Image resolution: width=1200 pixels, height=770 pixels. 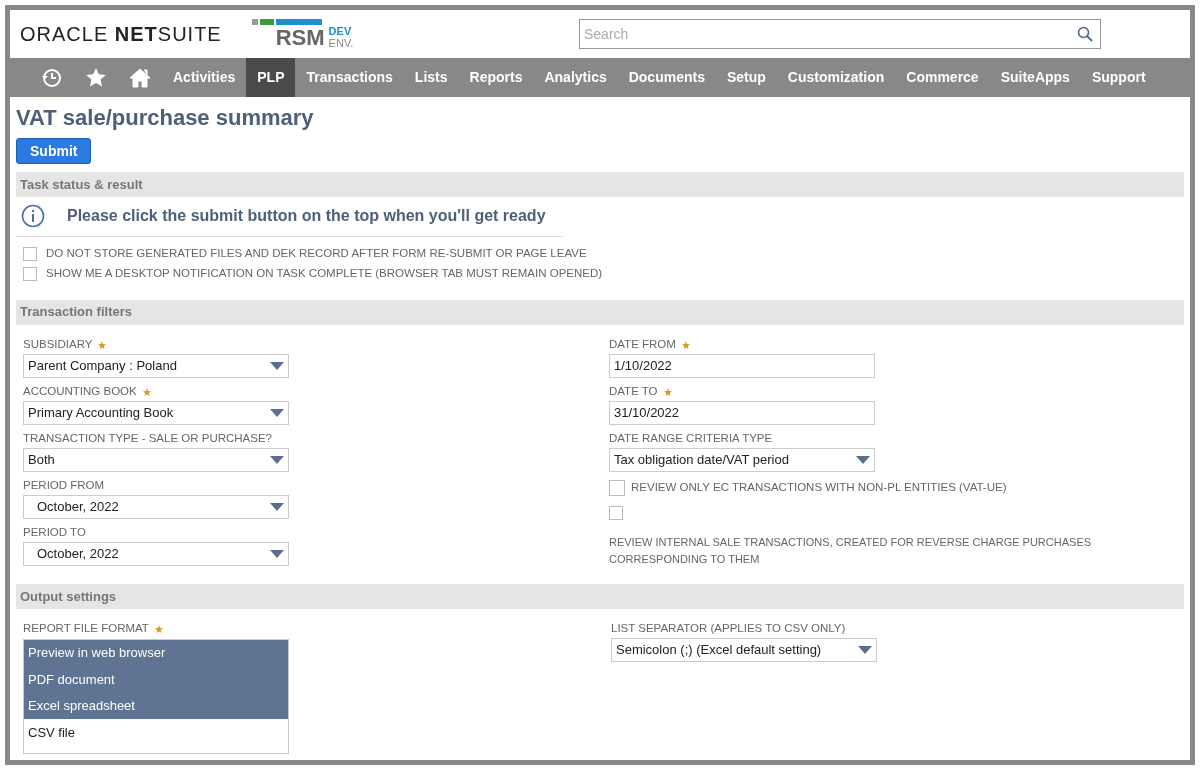 I want to click on submit-button: Submit, so click(x=54, y=151).